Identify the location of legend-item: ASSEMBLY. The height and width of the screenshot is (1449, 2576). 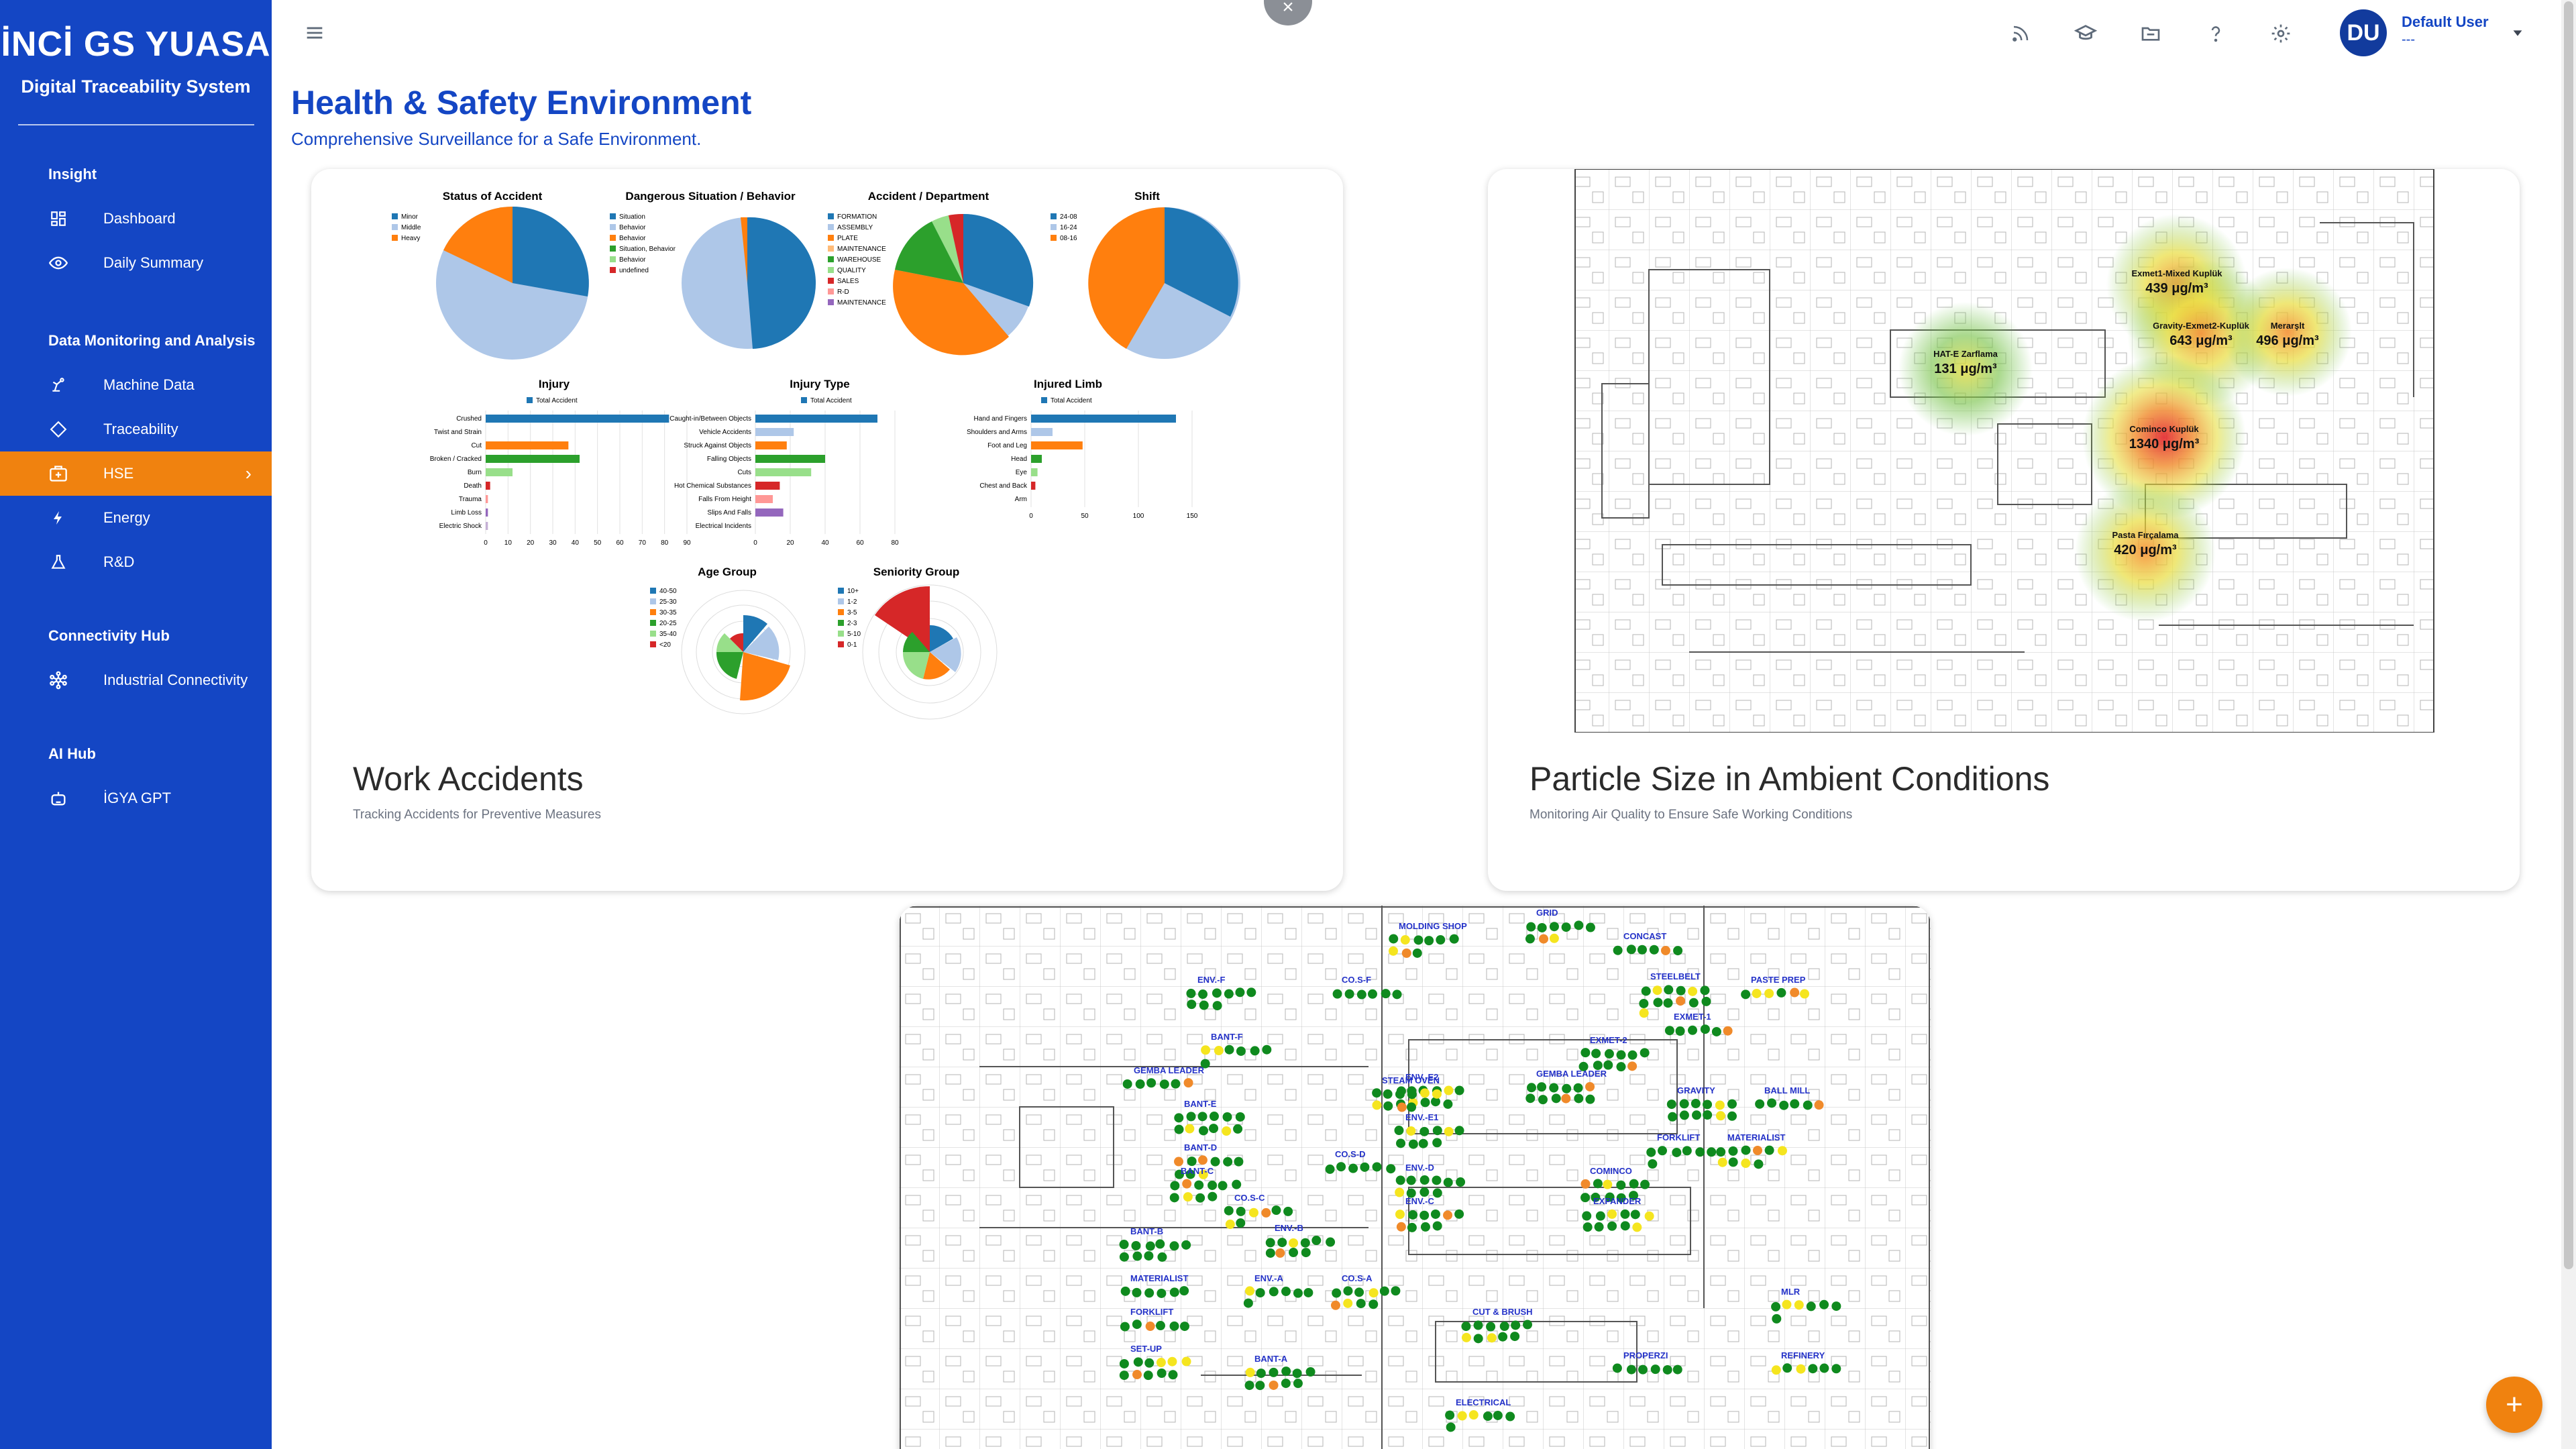
(855, 227).